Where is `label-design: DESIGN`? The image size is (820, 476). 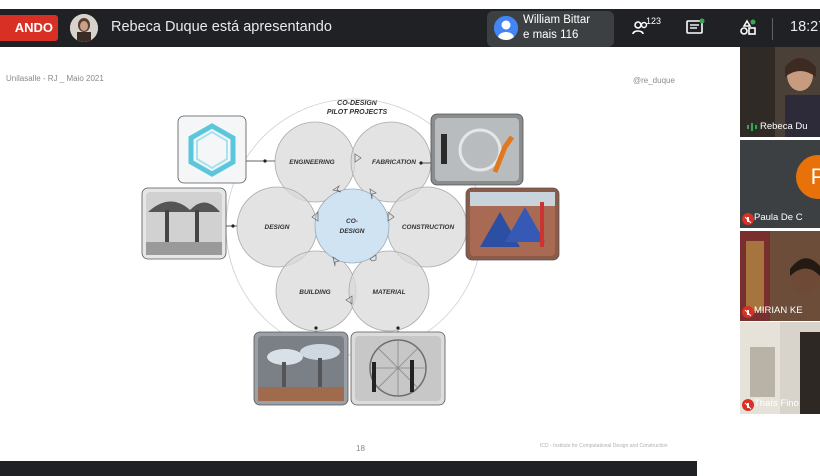
label-design: DESIGN is located at coordinates (277, 227).